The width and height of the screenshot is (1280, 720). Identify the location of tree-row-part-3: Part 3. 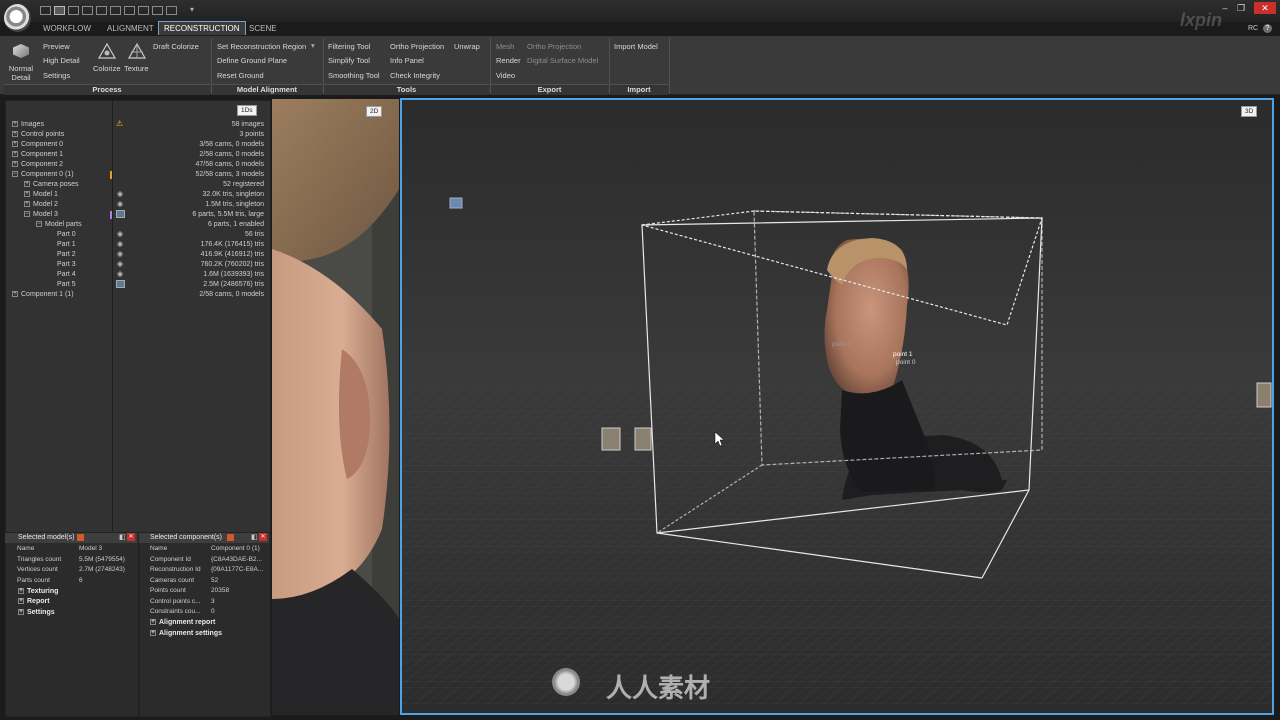
(66, 264).